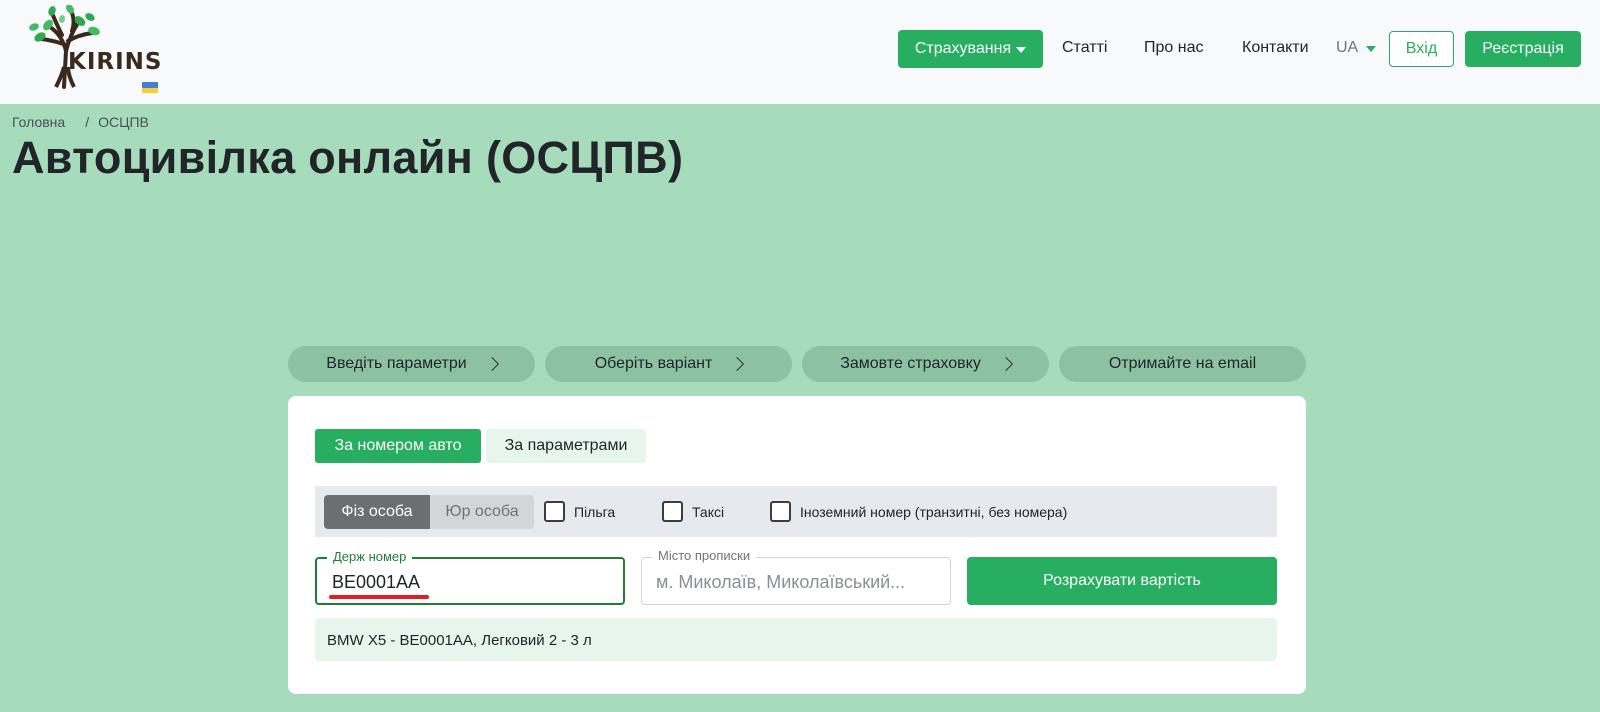 The height and width of the screenshot is (712, 1600). Describe the element at coordinates (80, 122) in the screenshot. I see `breadcrumb: Головна / ОСЦПВ` at that location.